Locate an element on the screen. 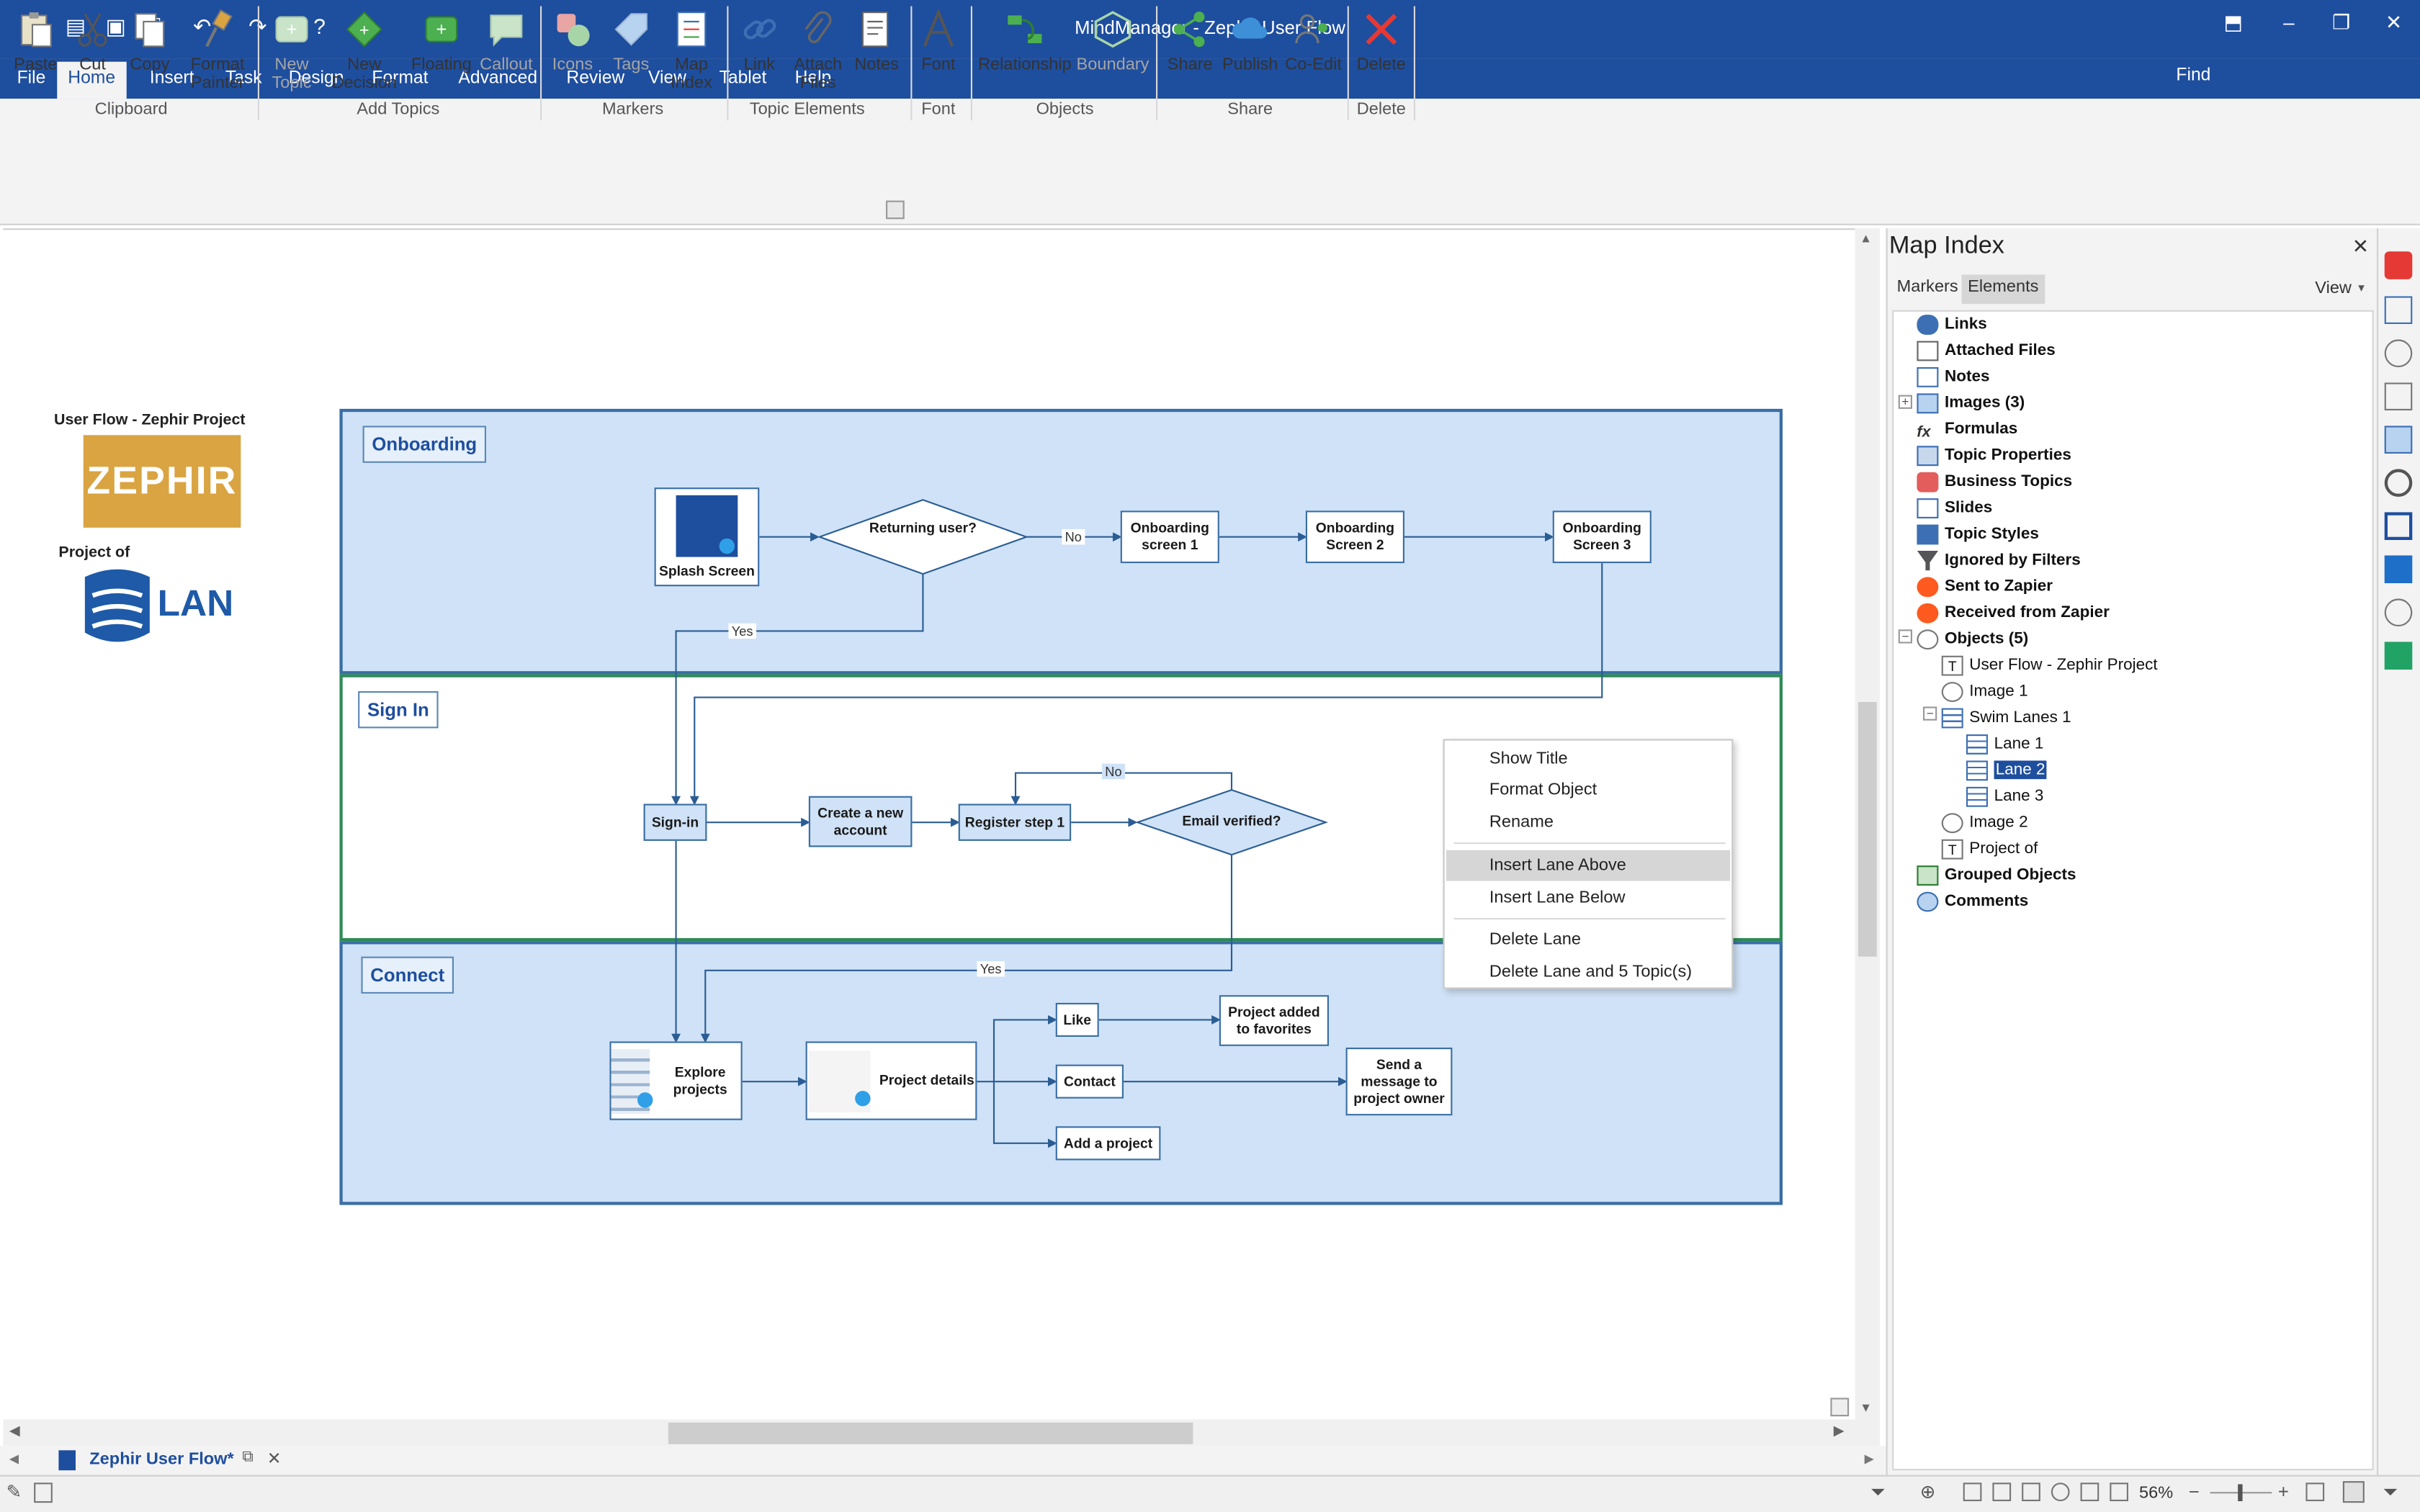  scroll-up-icon: ▲ is located at coordinates (1866, 238).